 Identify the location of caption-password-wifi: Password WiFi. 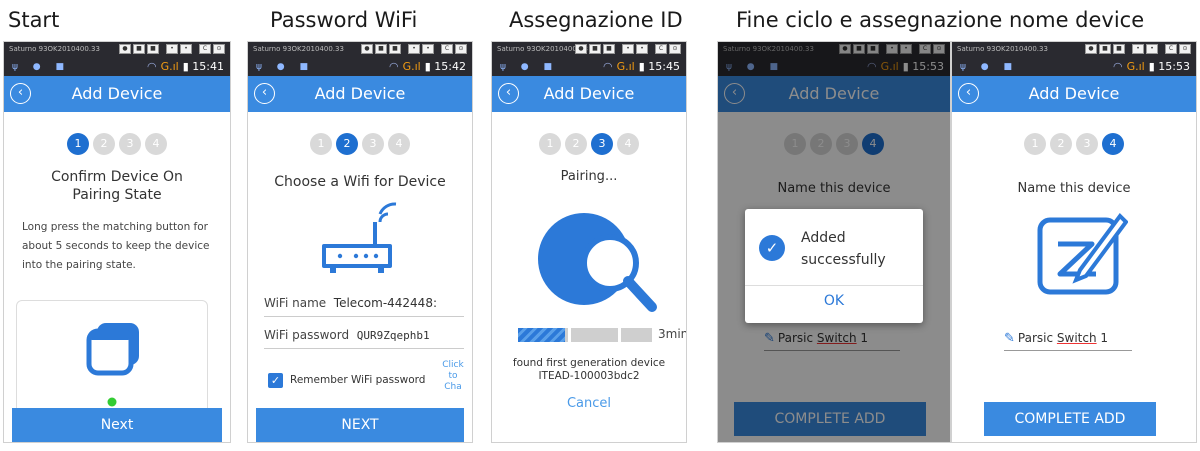
(344, 20).